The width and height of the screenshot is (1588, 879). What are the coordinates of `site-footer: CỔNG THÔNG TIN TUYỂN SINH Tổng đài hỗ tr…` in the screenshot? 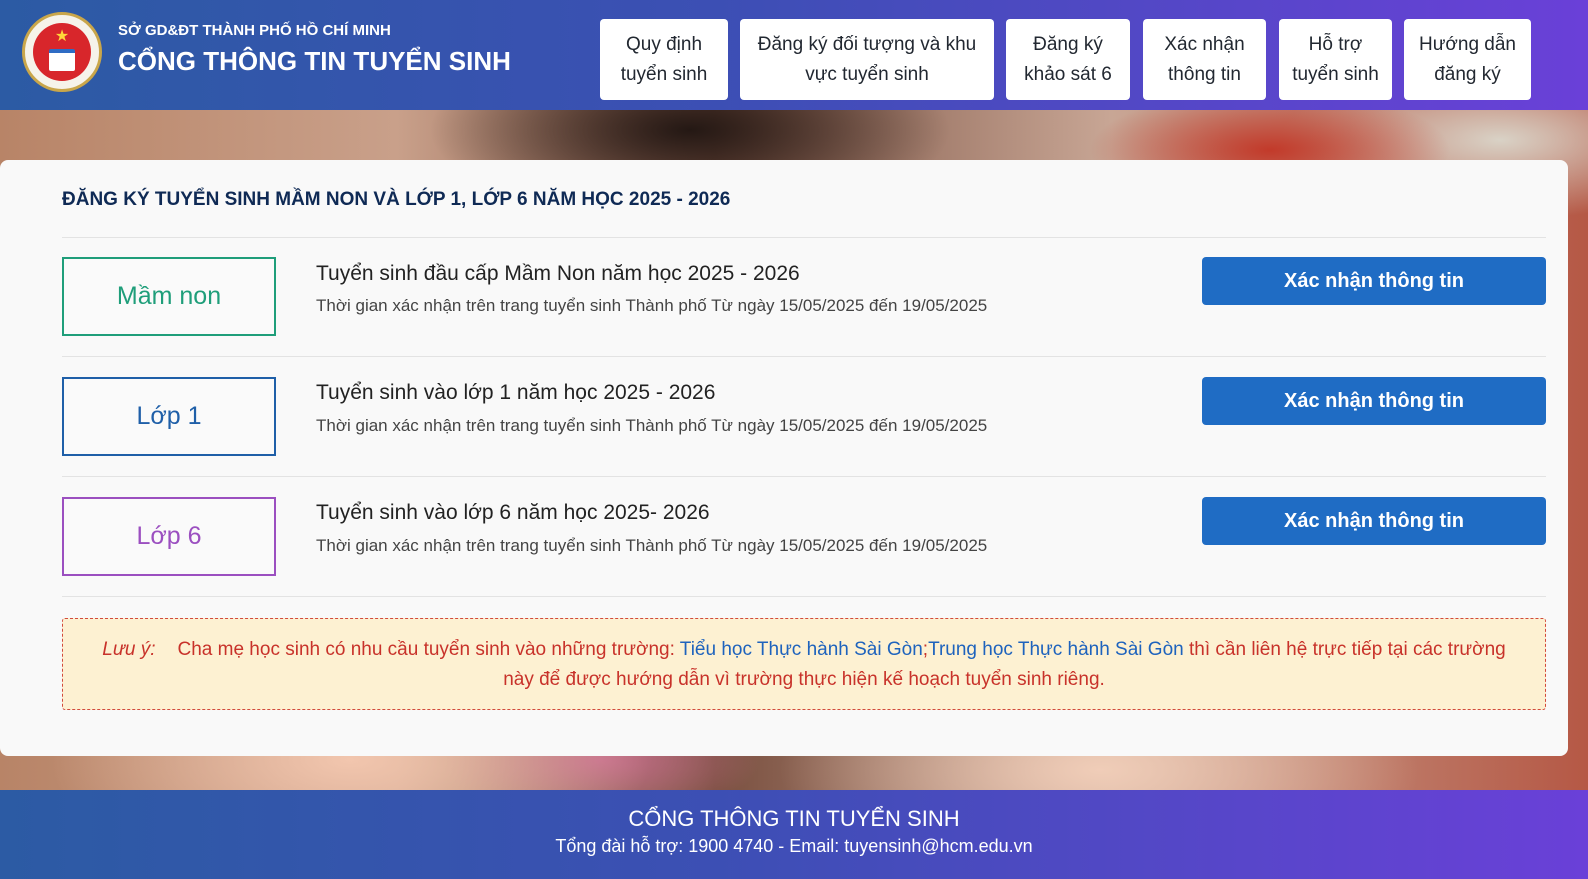 It's located at (794, 834).